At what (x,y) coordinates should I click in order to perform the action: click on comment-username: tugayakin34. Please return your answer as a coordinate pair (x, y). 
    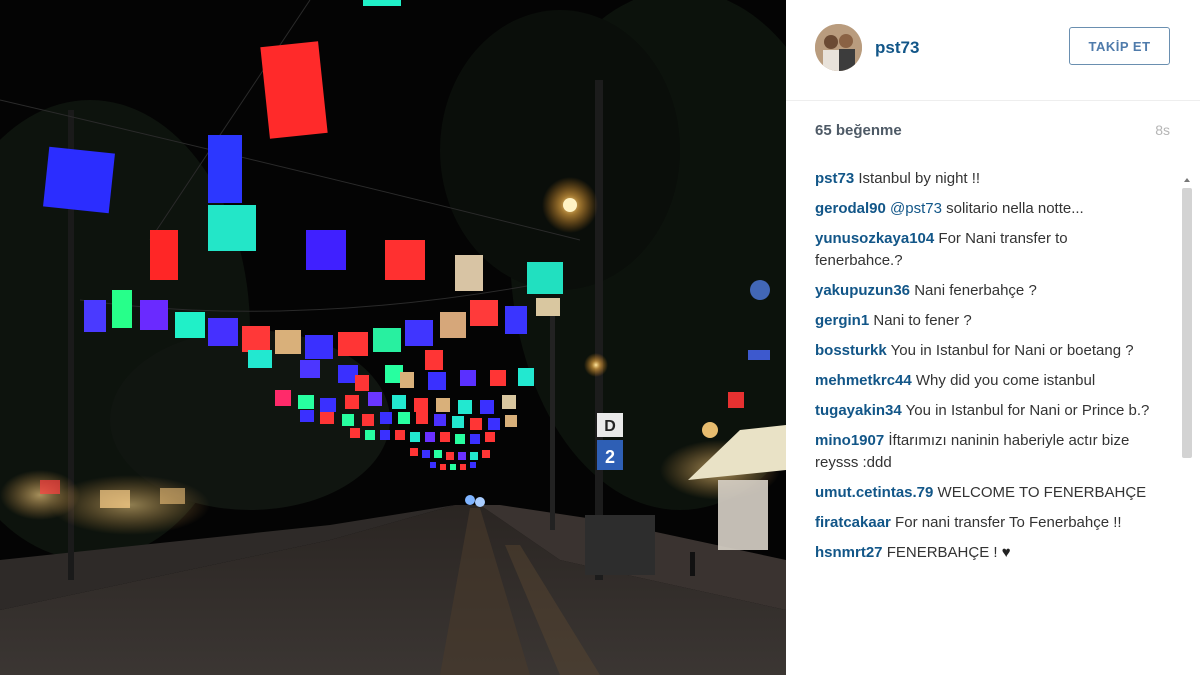
    Looking at the image, I should click on (858, 410).